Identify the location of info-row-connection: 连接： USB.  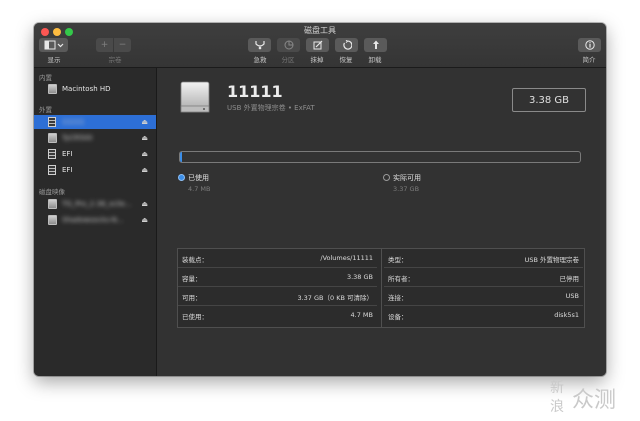
(483, 296).